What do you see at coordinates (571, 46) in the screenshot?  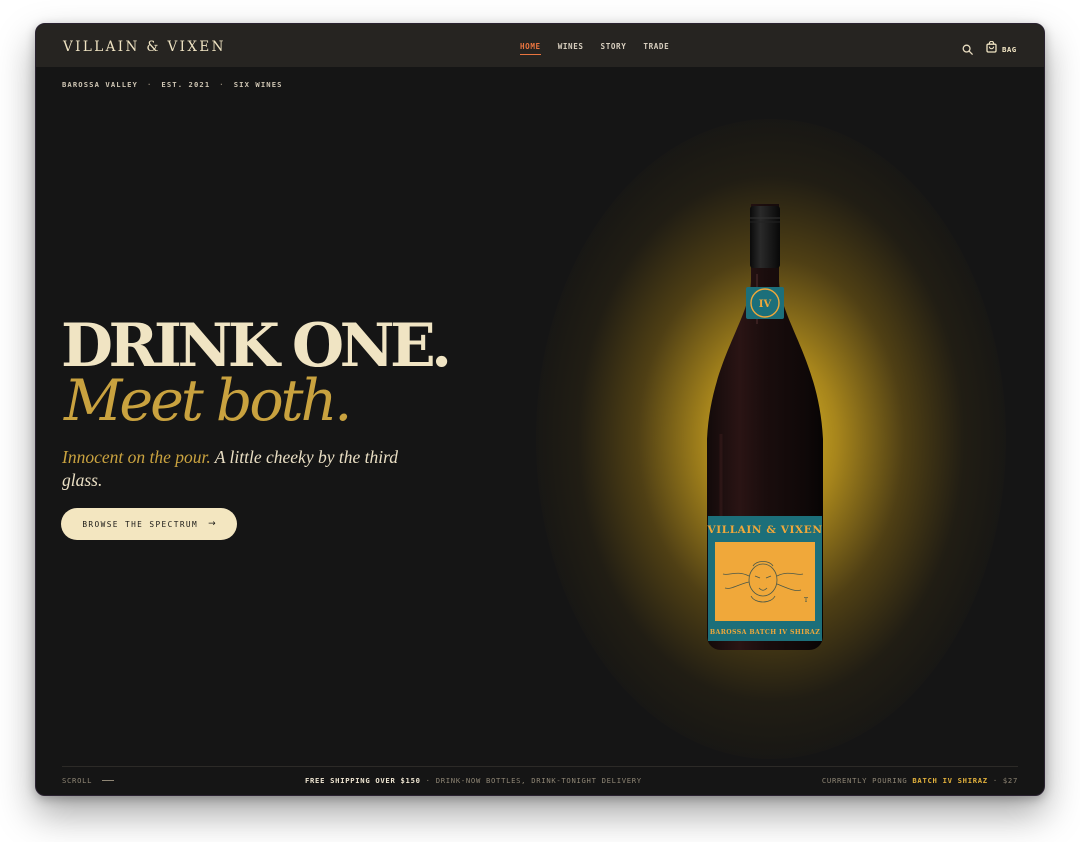 I see `nav-wines: WINES` at bounding box center [571, 46].